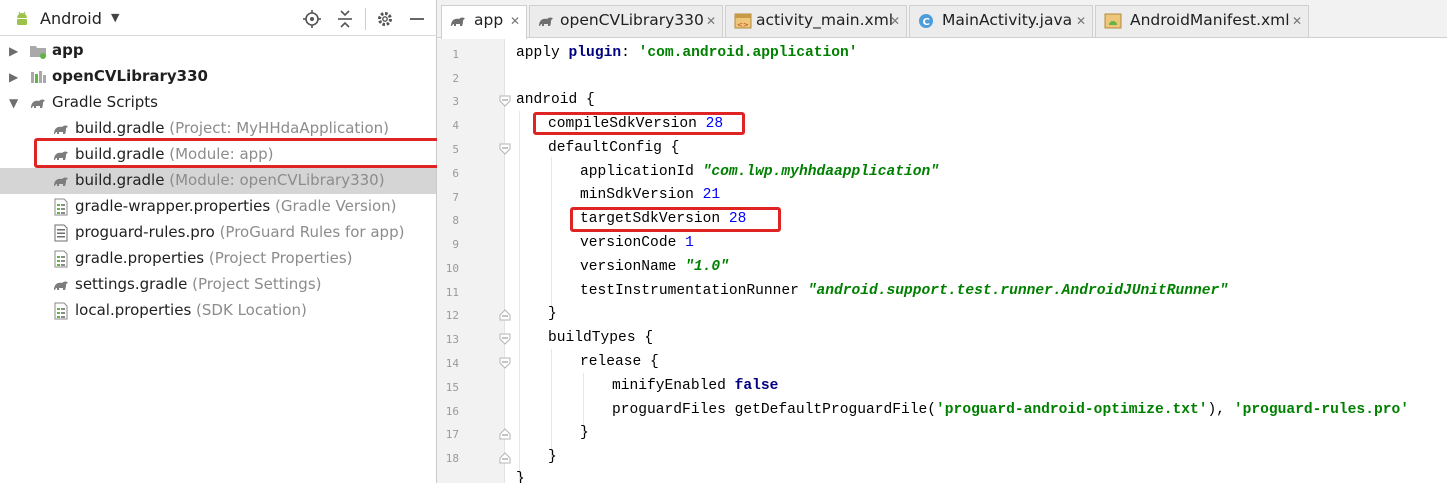  I want to click on tree-item-gradle-properties: gradle.properties (Project Properties), so click(218, 259).